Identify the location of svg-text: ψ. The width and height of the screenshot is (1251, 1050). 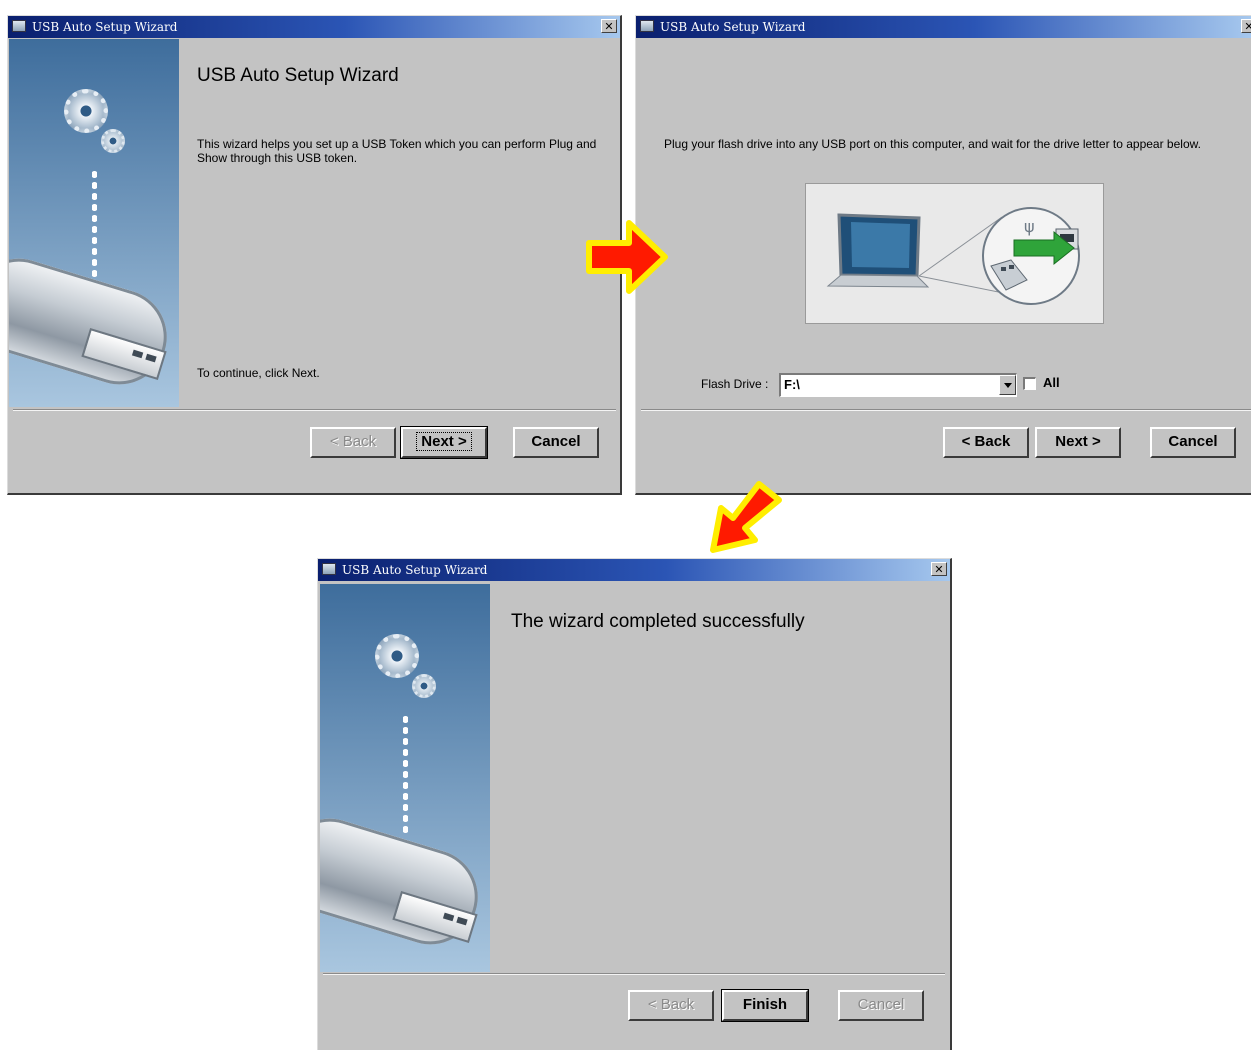
(1029, 226).